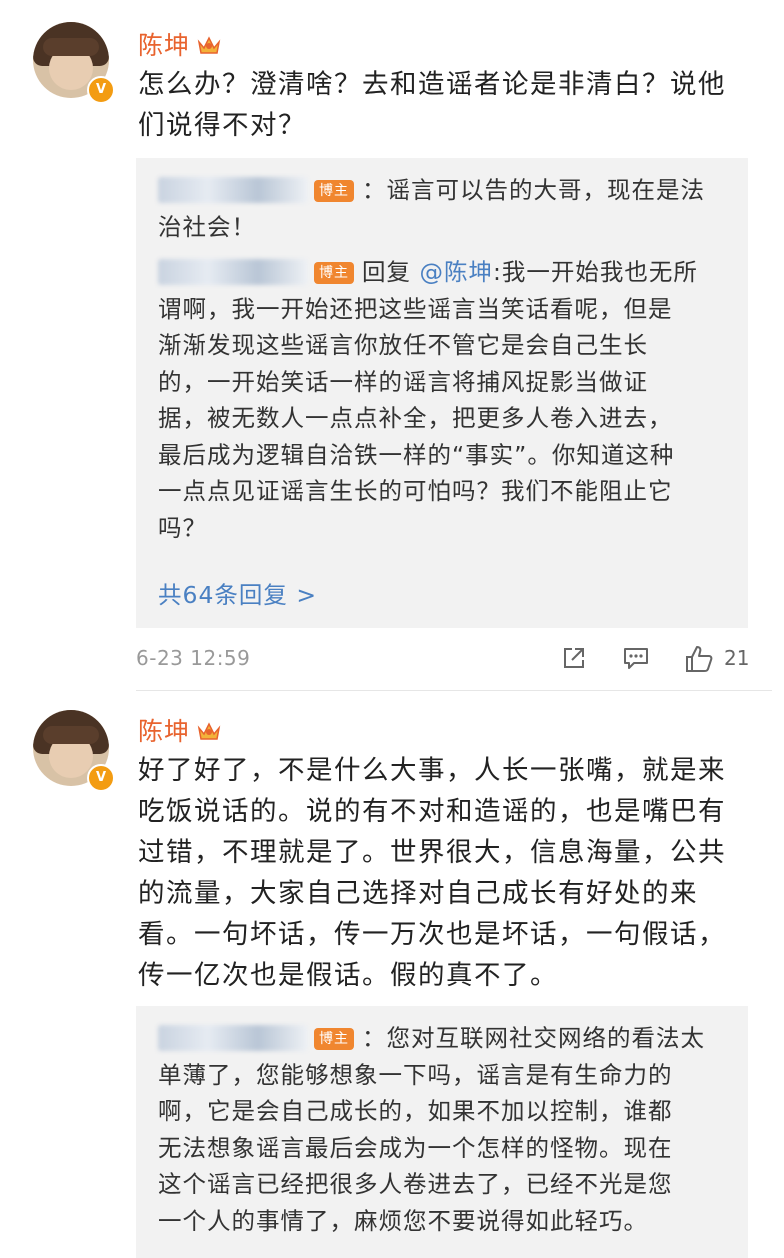 The width and height of the screenshot is (784, 1258). I want to click on comment-meta: 6-23 12:59 21, so click(443, 659).